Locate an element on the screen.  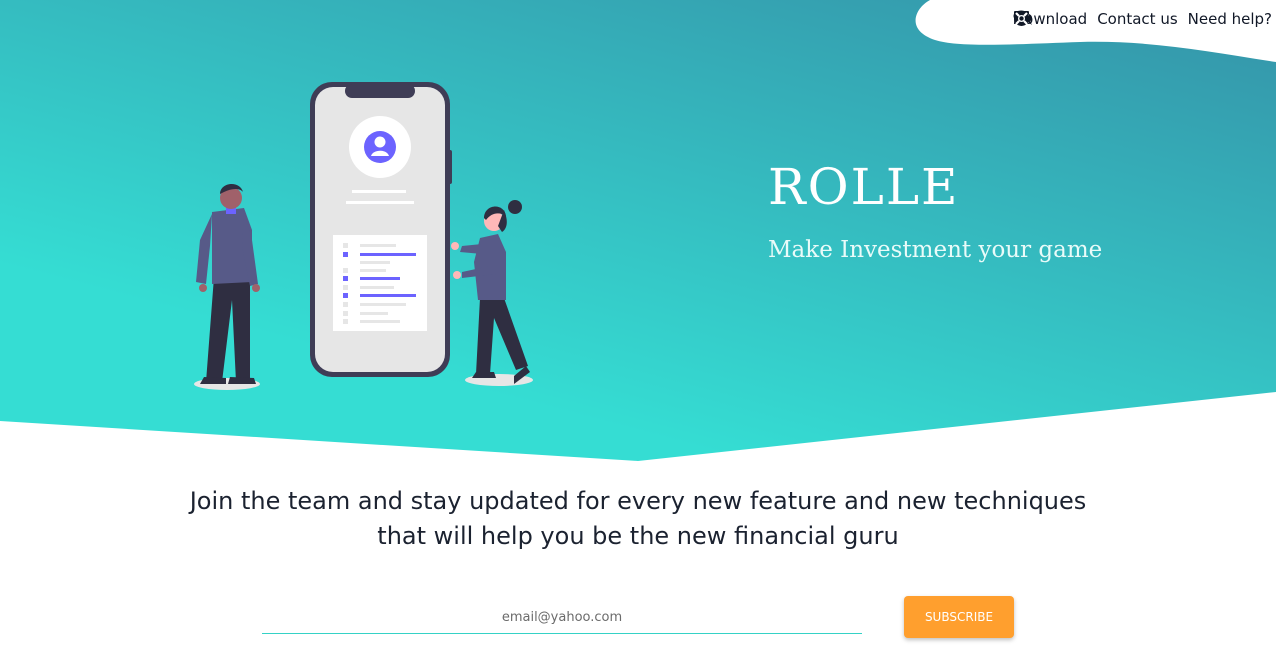
nav-help-link: Need help? is located at coordinates (1142, 19).